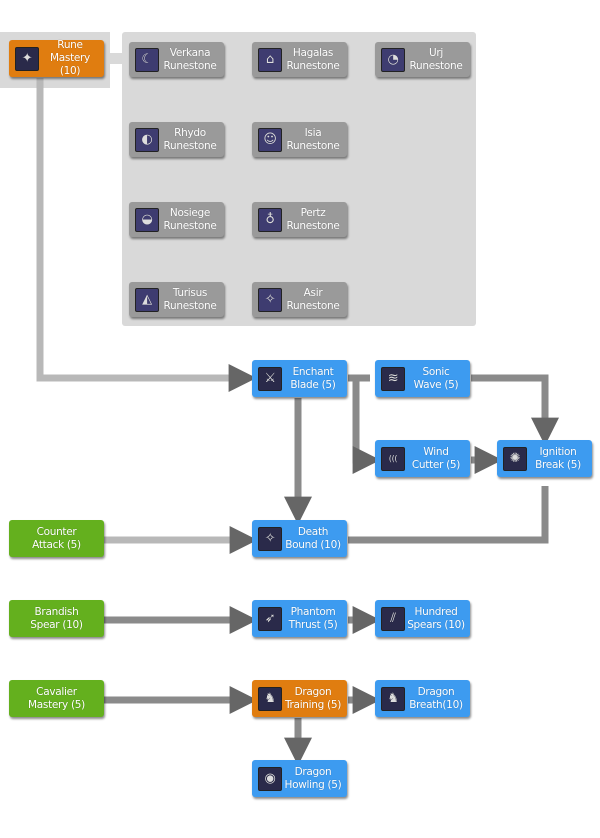  I want to click on skill-label: Hagalas Runestone, so click(313, 60).